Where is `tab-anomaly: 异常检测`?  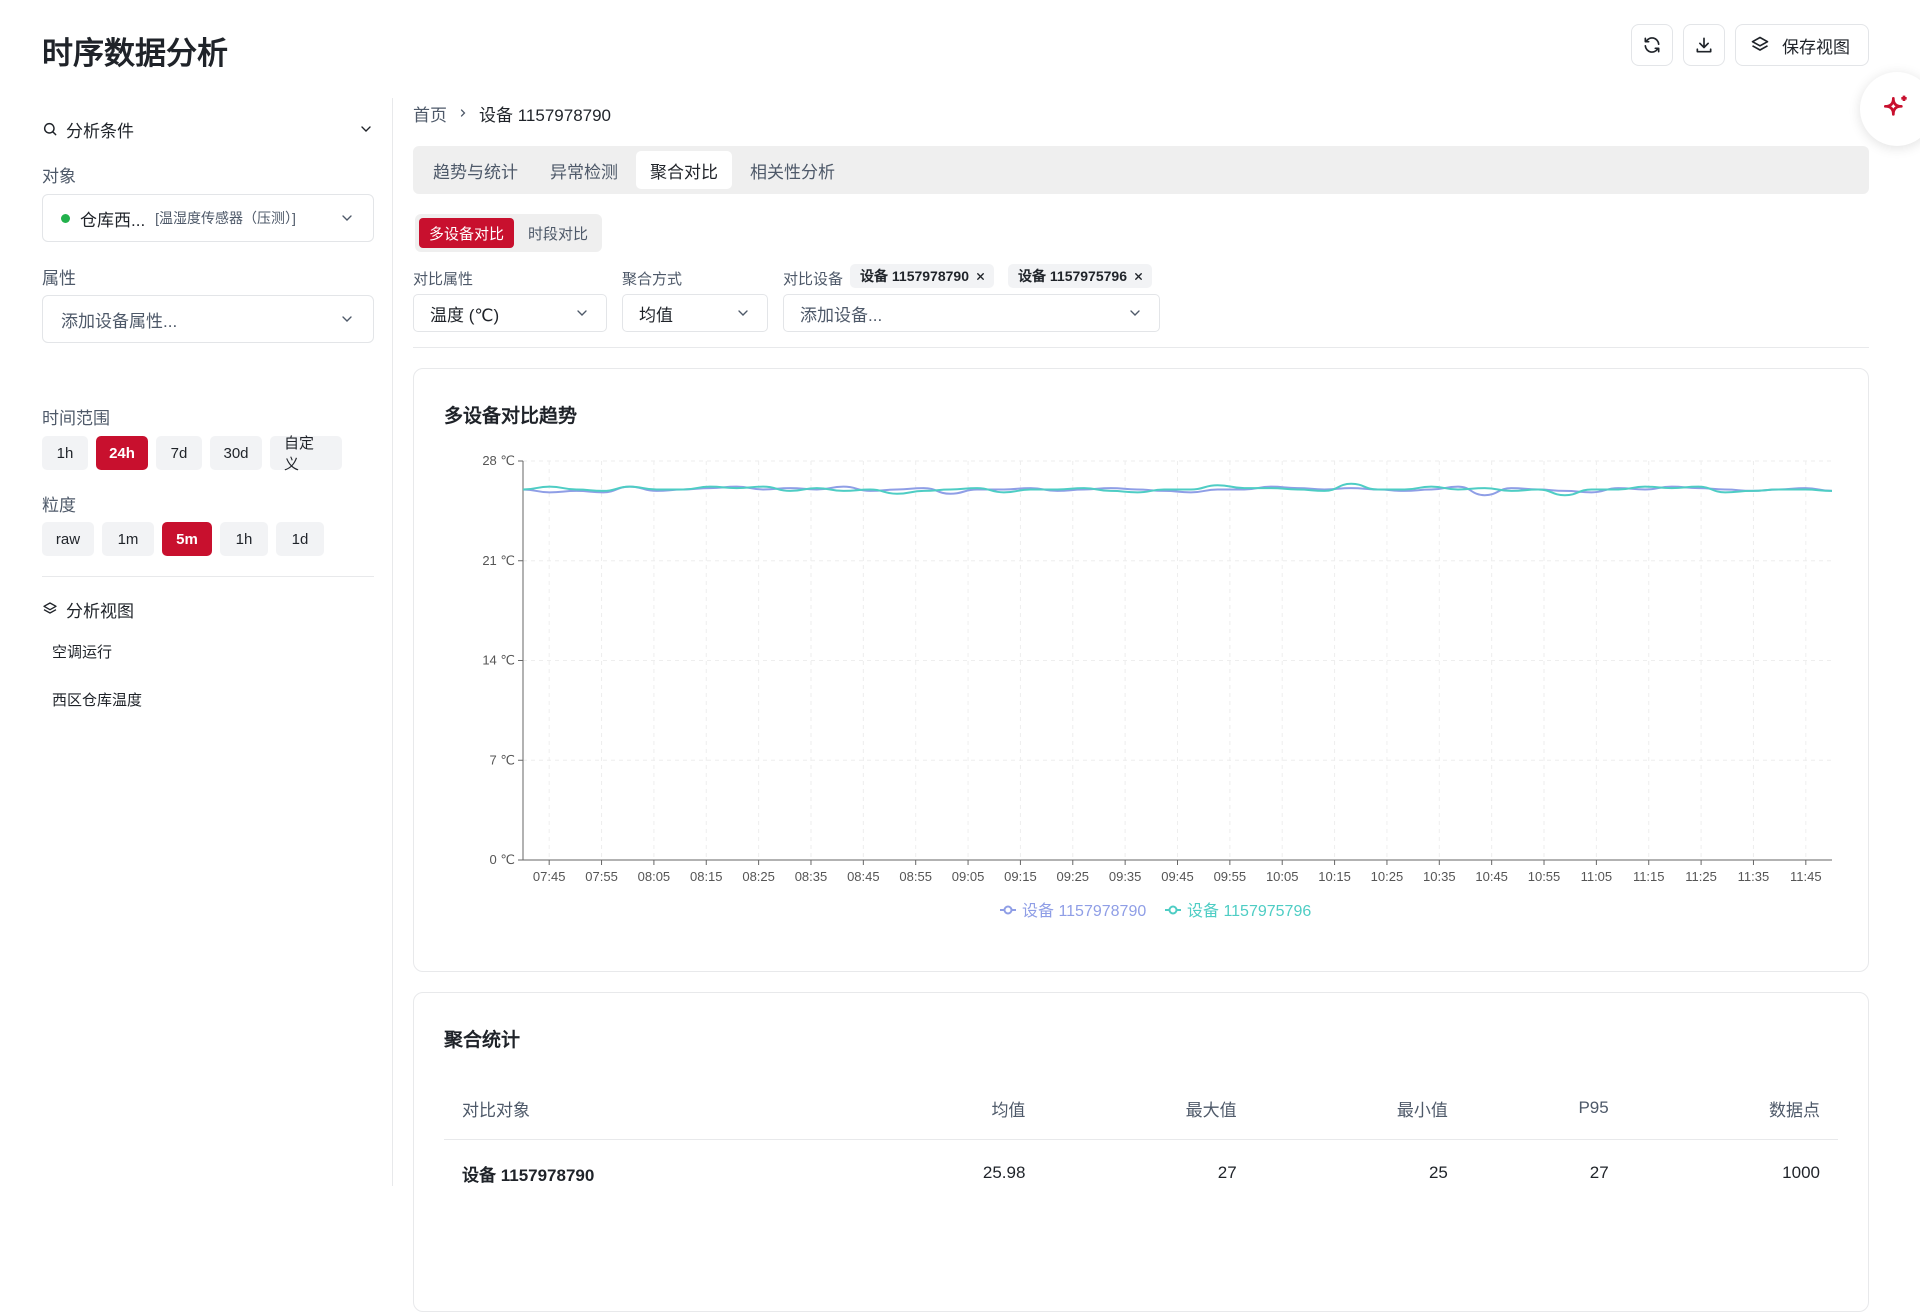 tab-anomaly: 异常检测 is located at coordinates (584, 170).